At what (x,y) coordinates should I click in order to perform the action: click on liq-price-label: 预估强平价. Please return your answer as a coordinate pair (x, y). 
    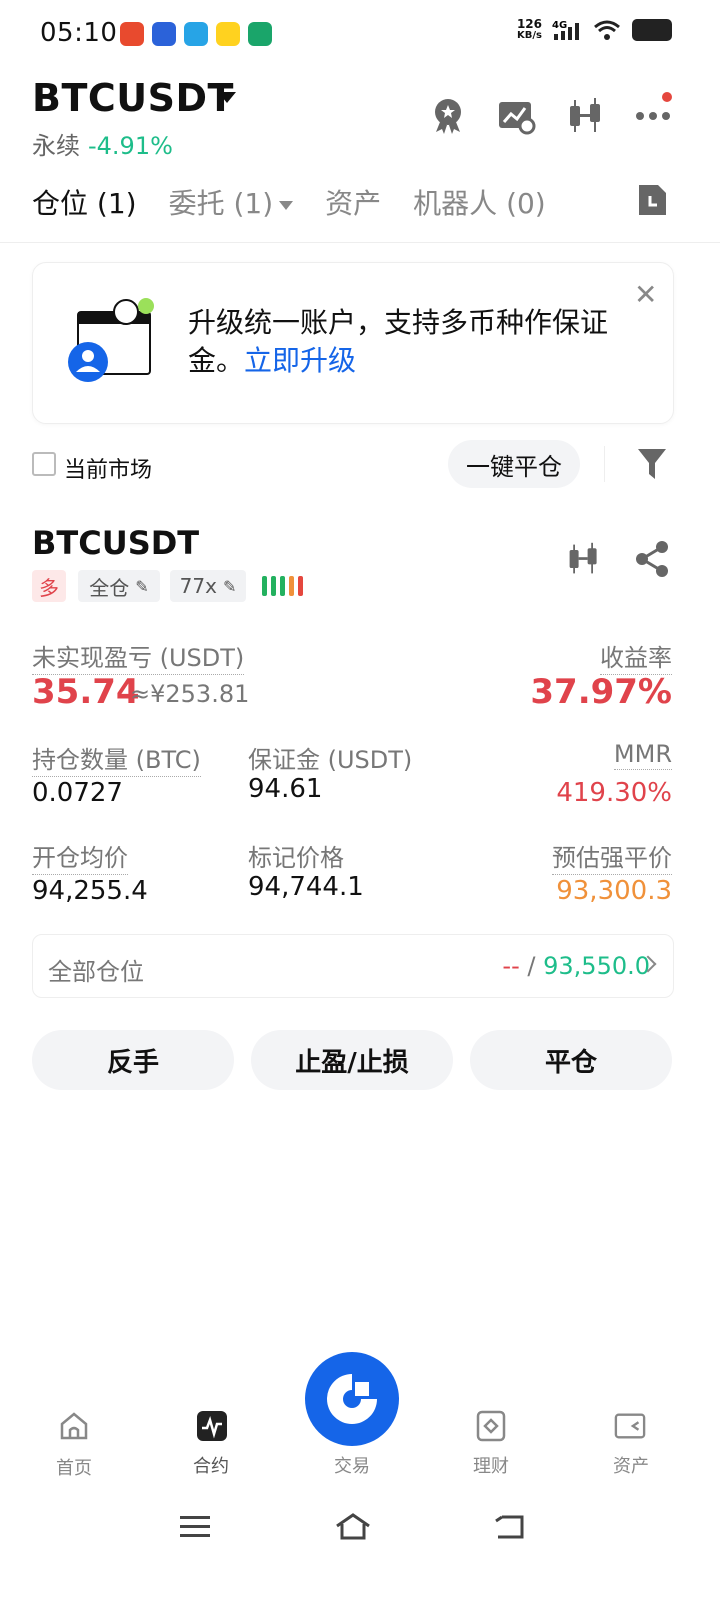
    Looking at the image, I should click on (612, 856).